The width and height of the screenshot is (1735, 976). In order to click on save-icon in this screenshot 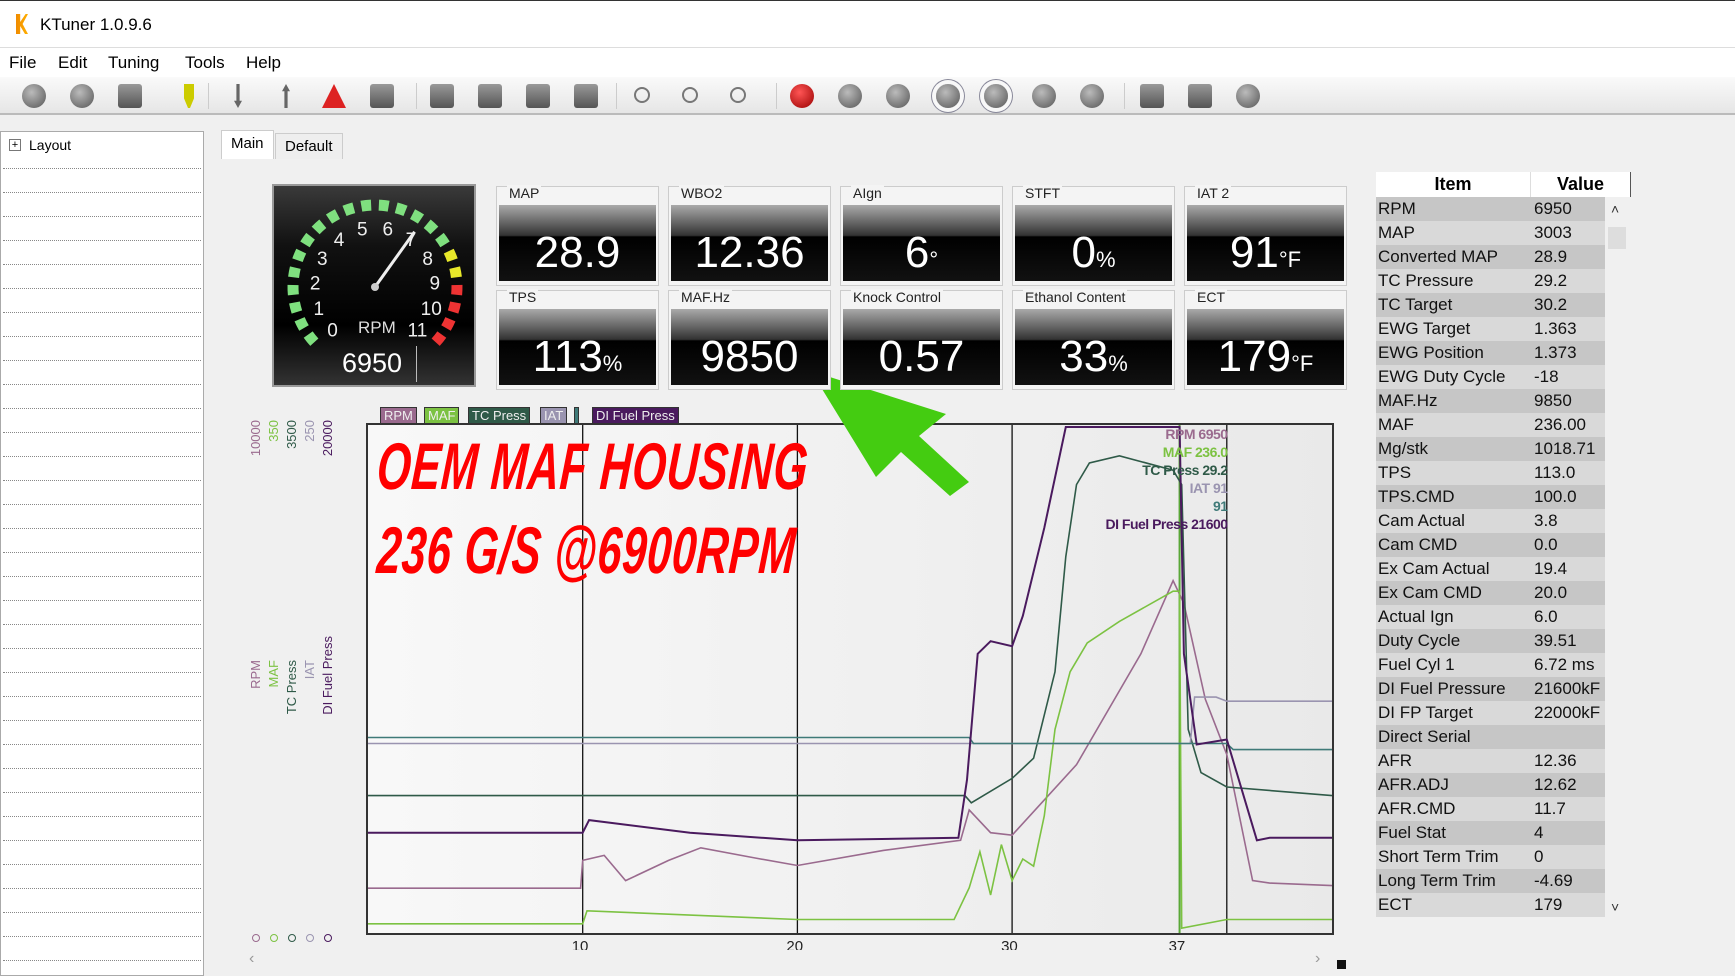, I will do `click(490, 96)`.